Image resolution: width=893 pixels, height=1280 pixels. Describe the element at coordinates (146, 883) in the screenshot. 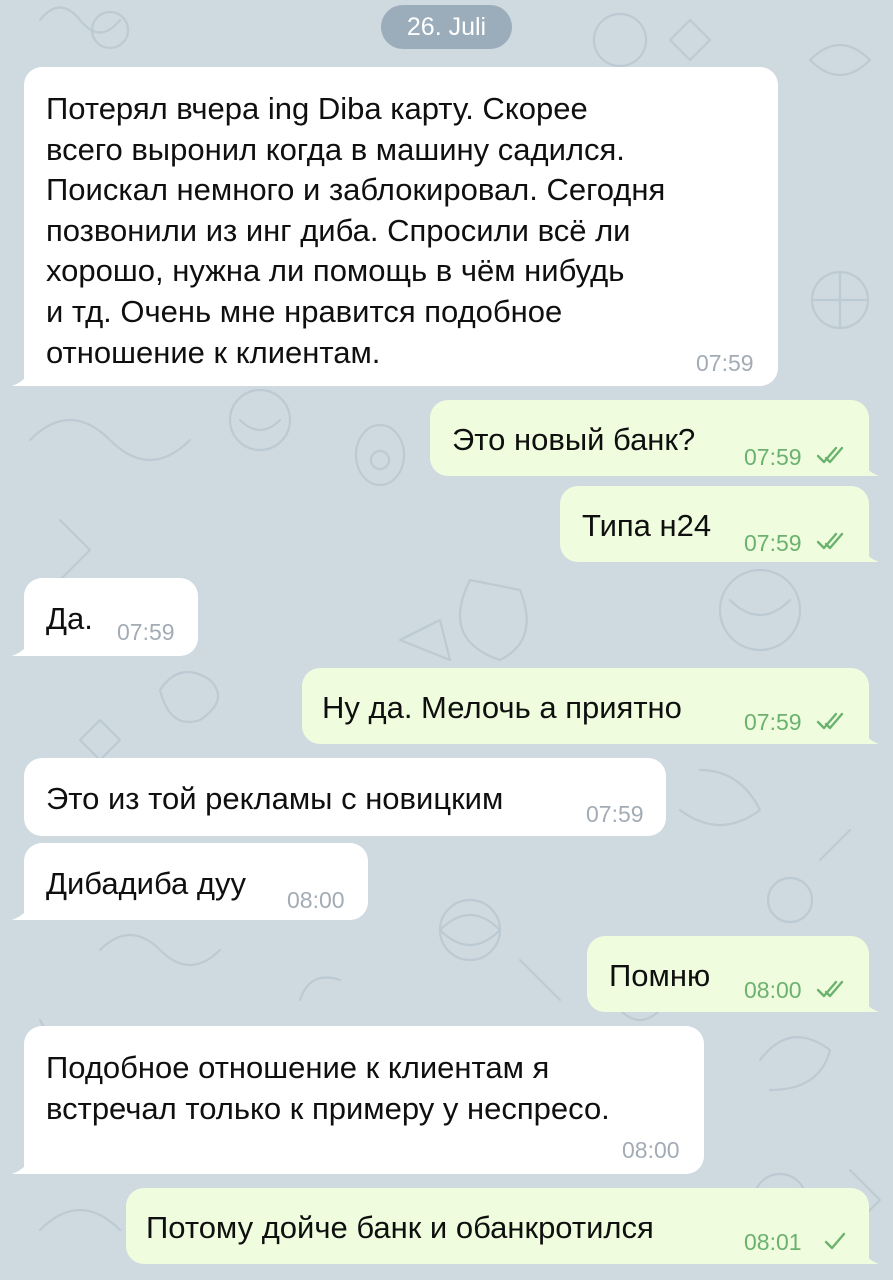

I see `message-text: Дибадиба дуу` at that location.